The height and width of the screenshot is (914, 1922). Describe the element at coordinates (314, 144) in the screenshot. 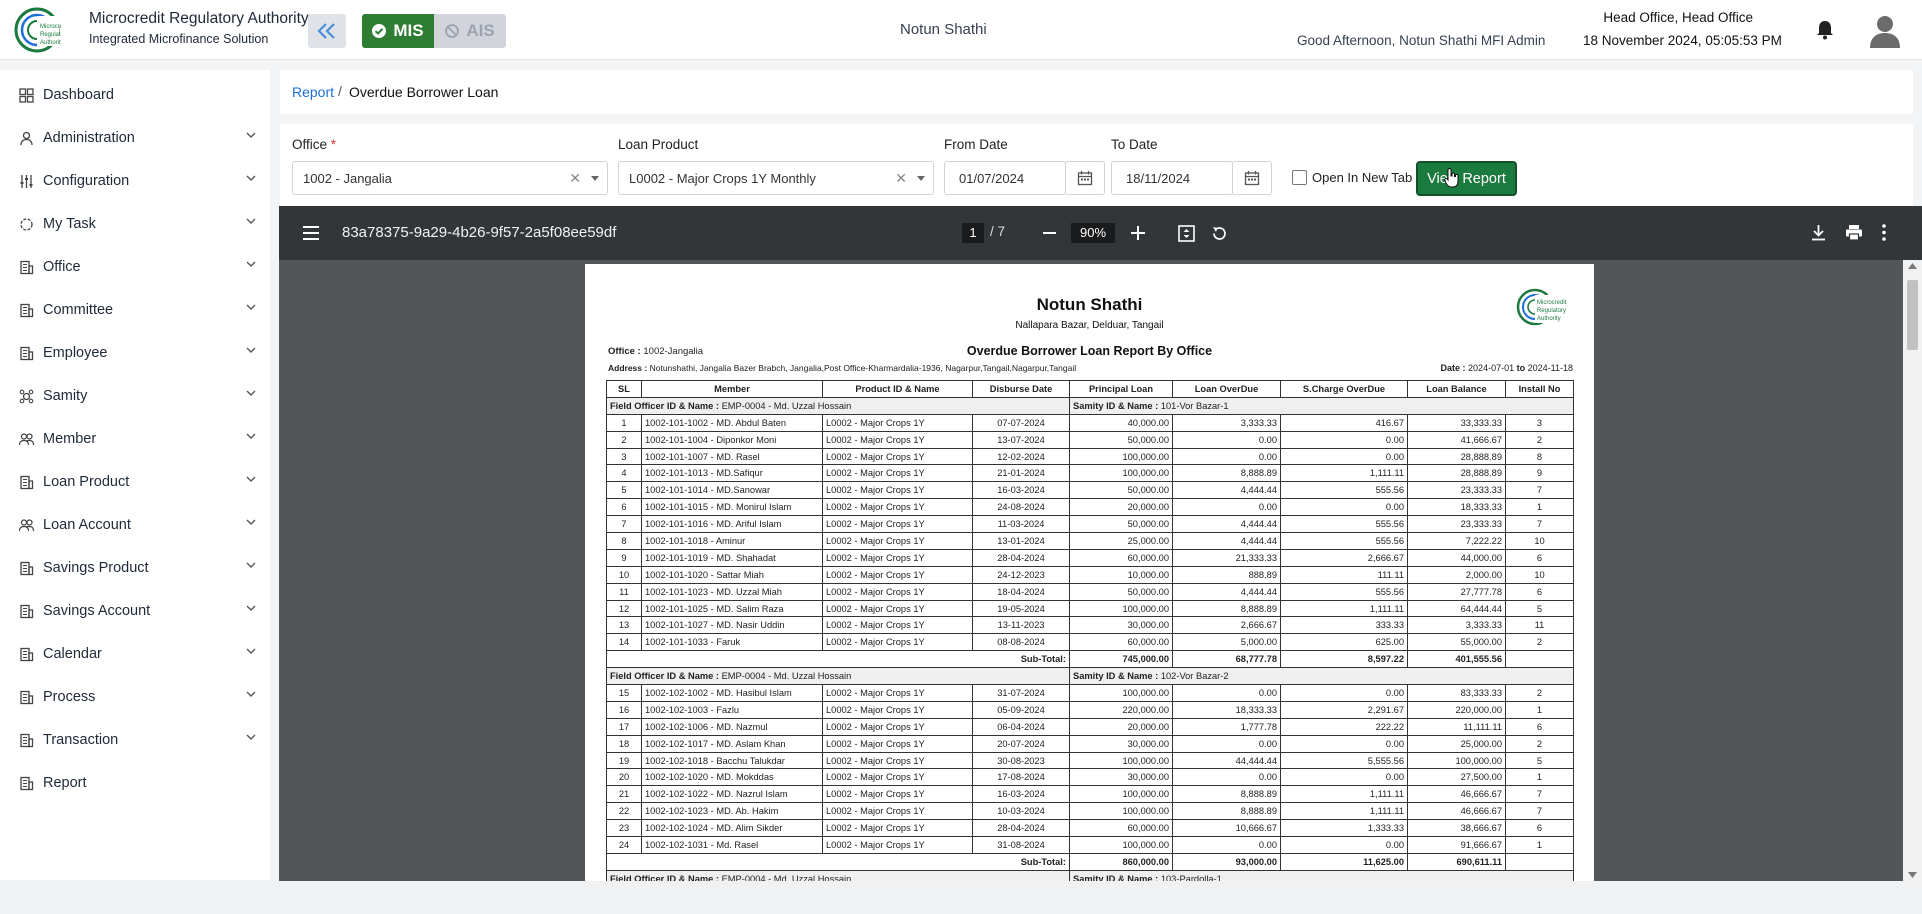

I see `office-label: Office *` at that location.